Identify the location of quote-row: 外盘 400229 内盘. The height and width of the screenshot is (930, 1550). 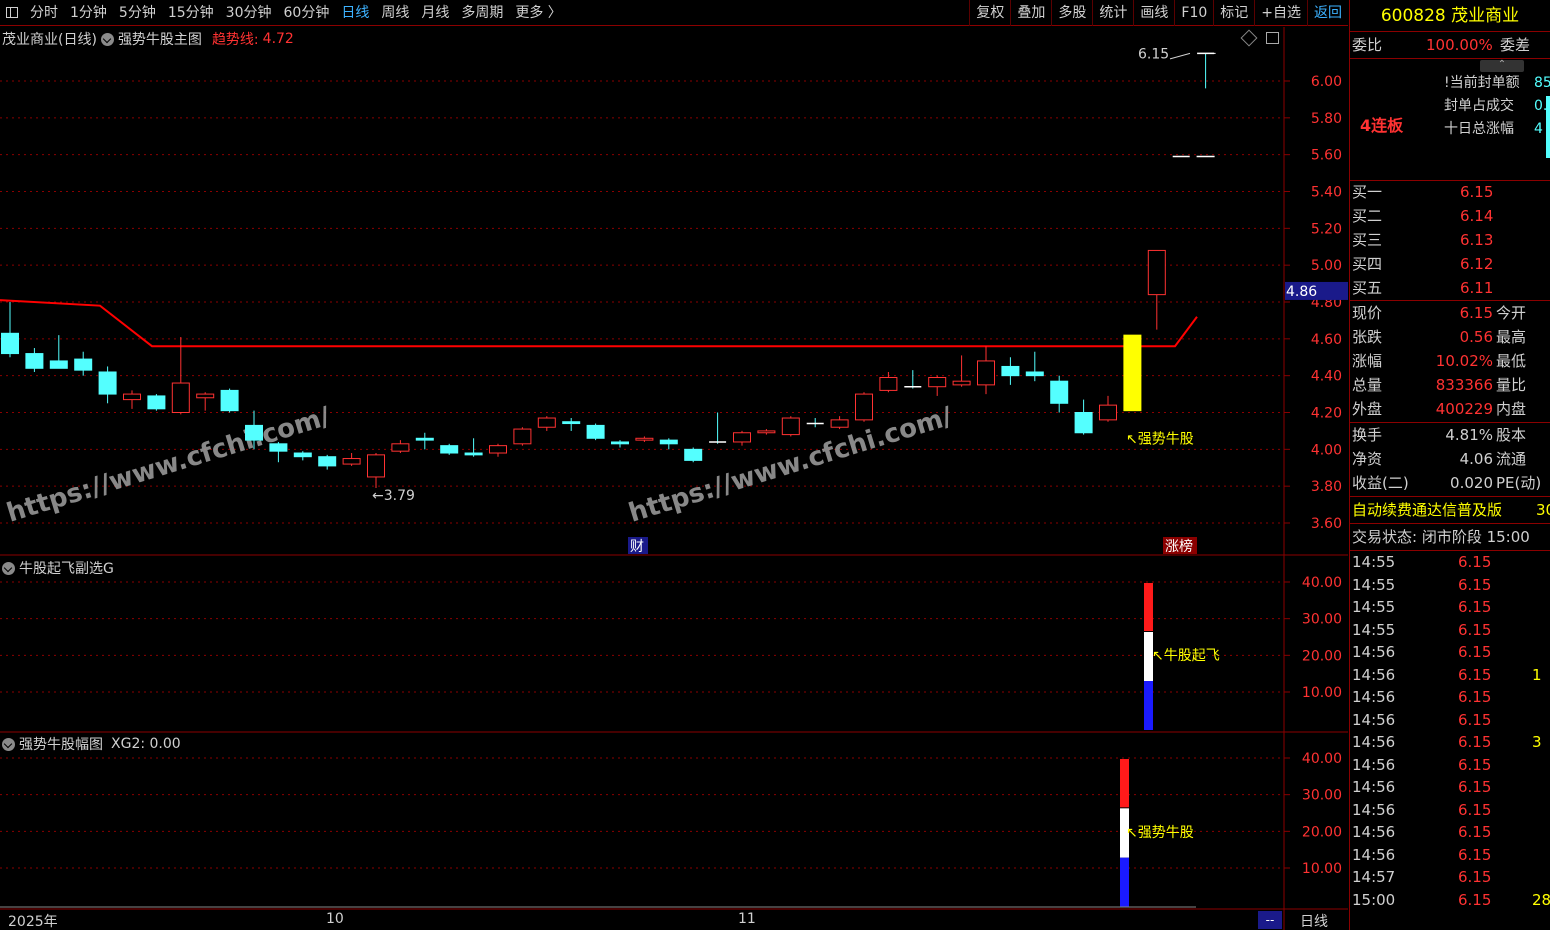
(1450, 409).